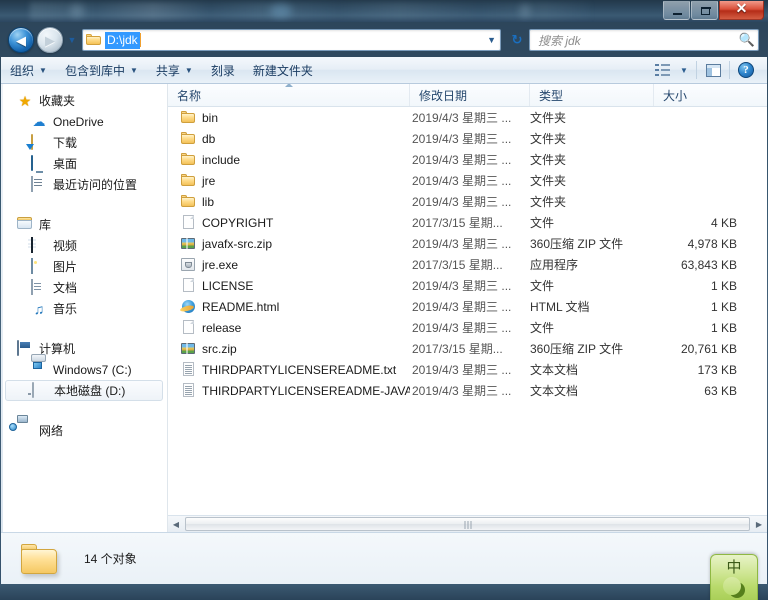  Describe the element at coordinates (122, 40) in the screenshot. I see `address-path-text: D:\jdk` at that location.